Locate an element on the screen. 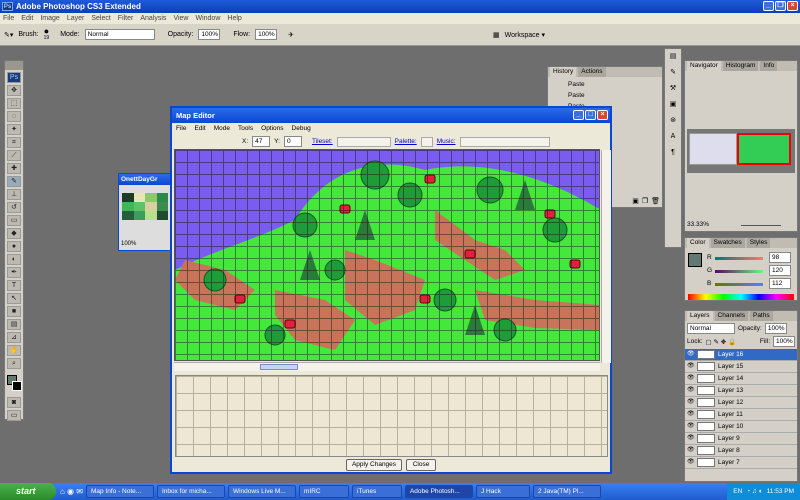 The image size is (800, 500). taskbar-item-itunes: iTunes is located at coordinates (376, 491).